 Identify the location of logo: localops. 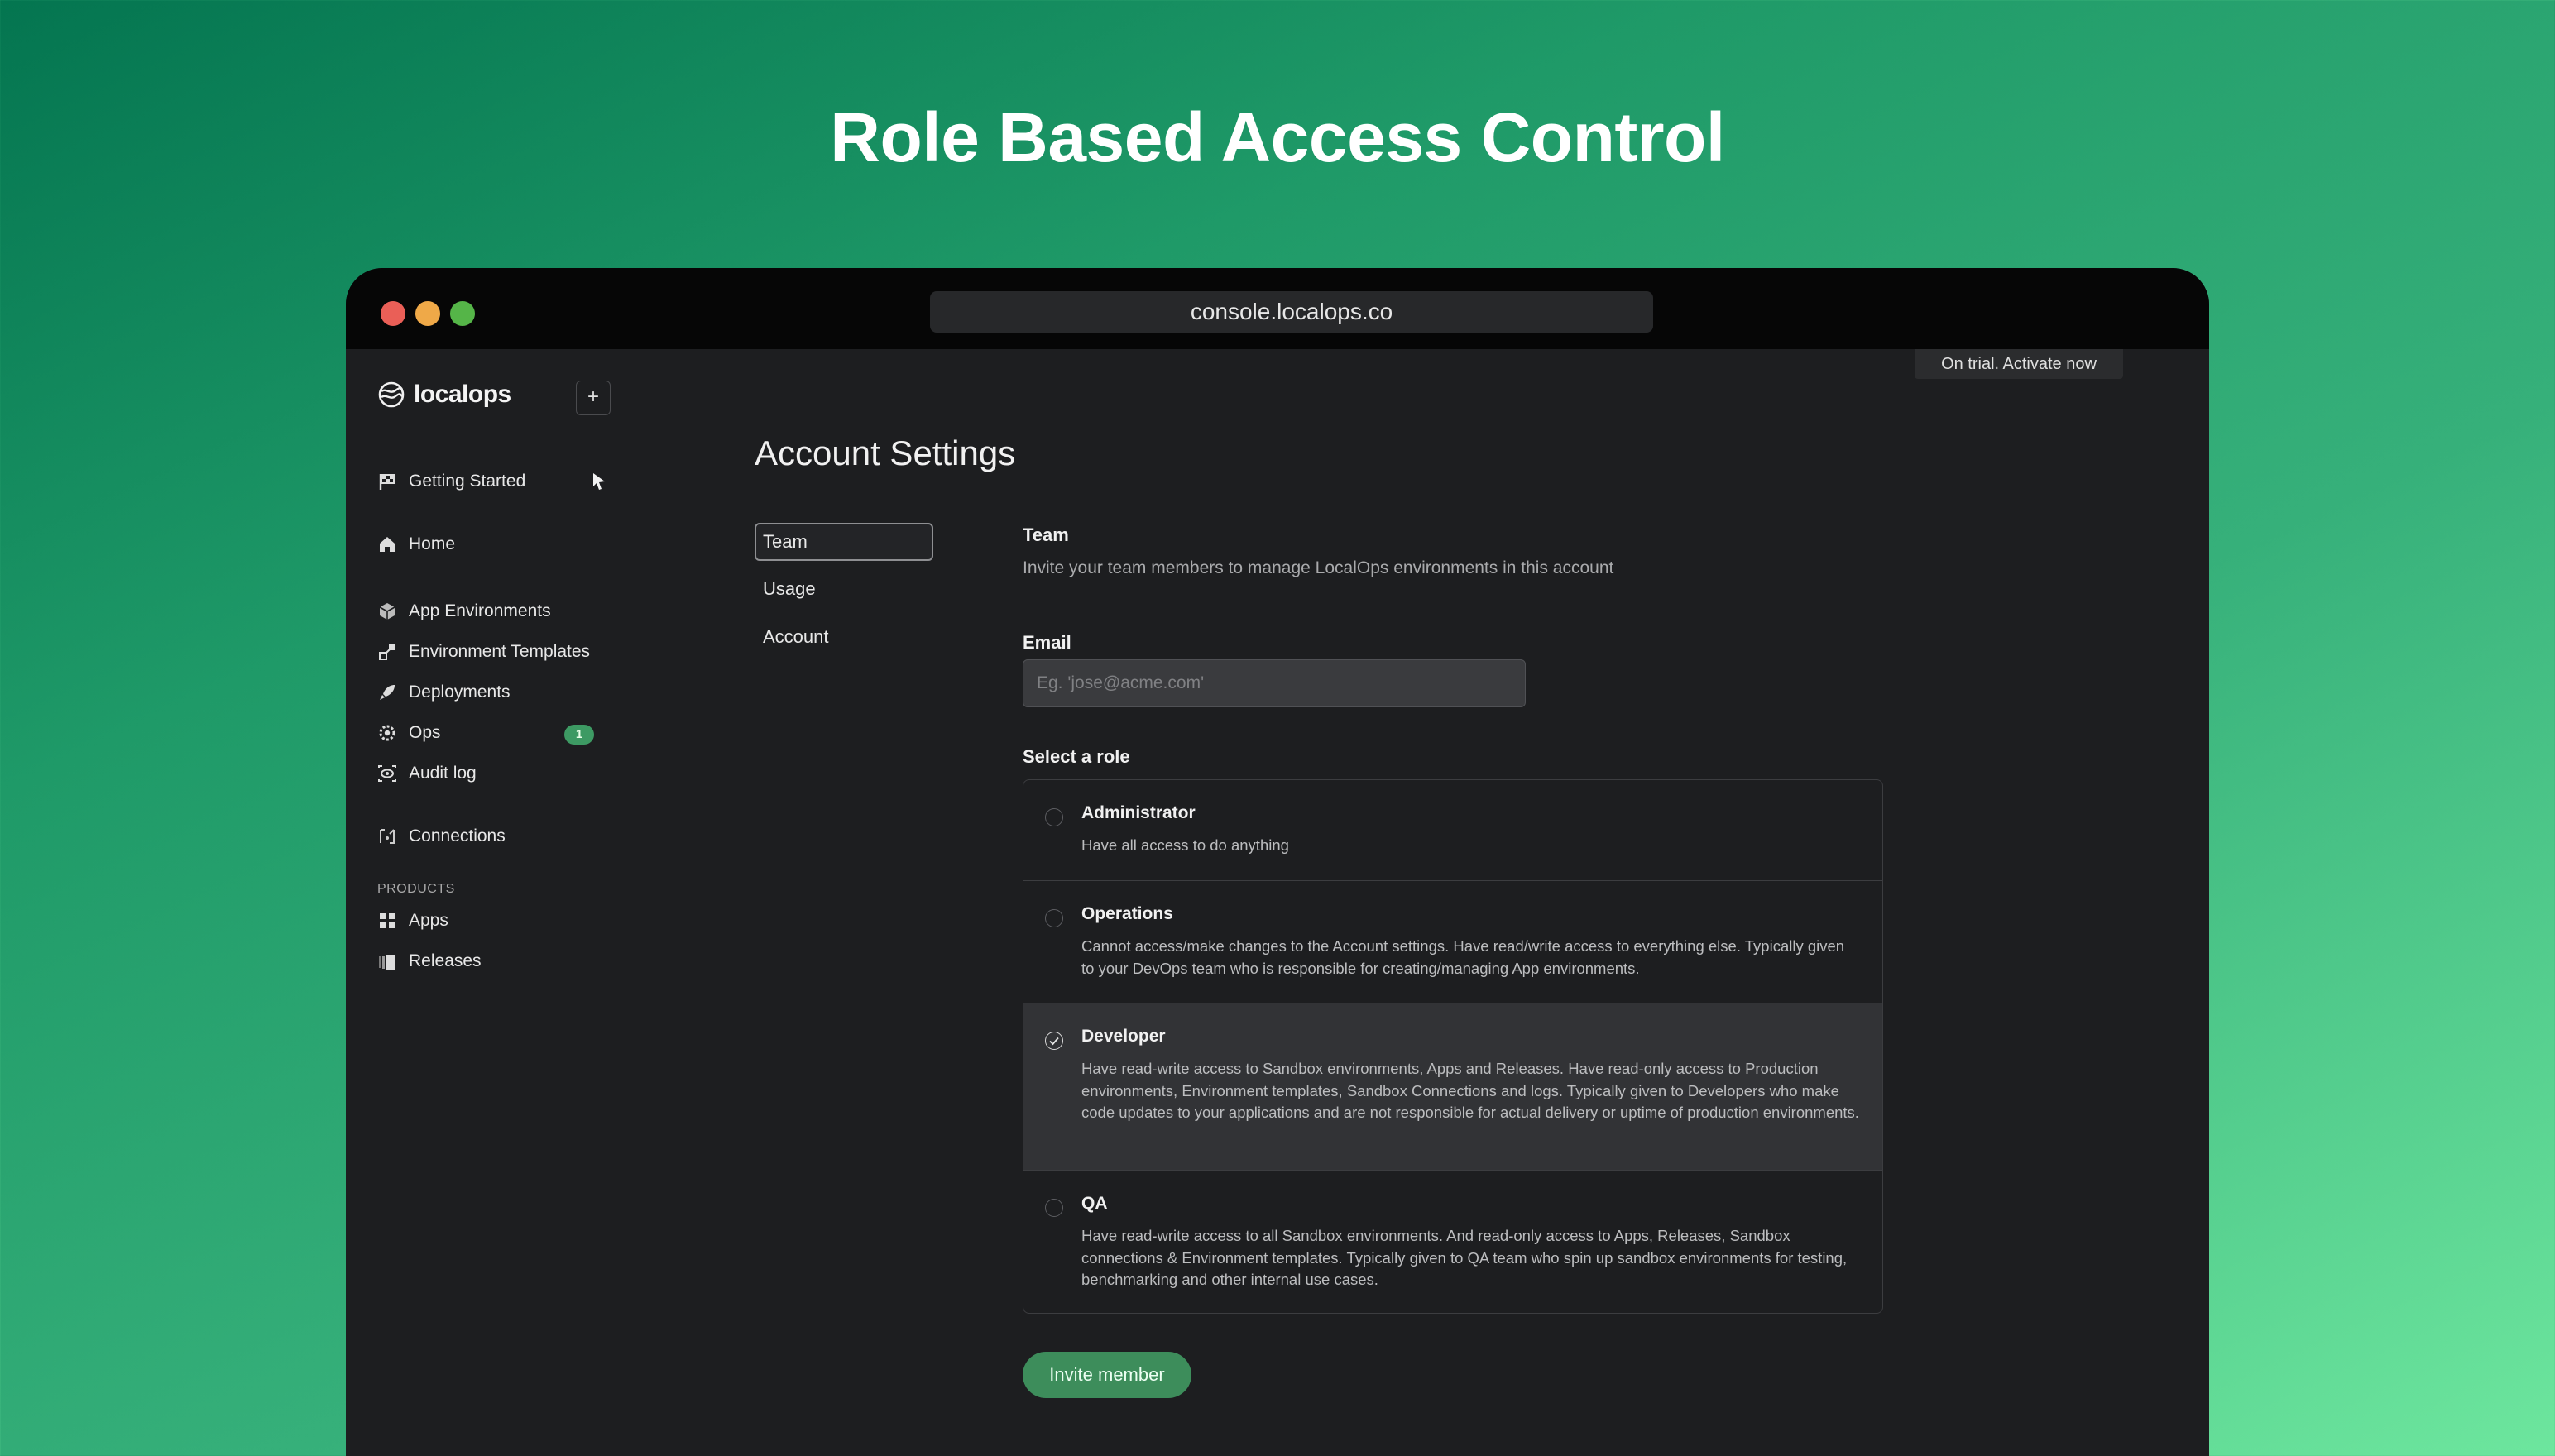
(444, 395).